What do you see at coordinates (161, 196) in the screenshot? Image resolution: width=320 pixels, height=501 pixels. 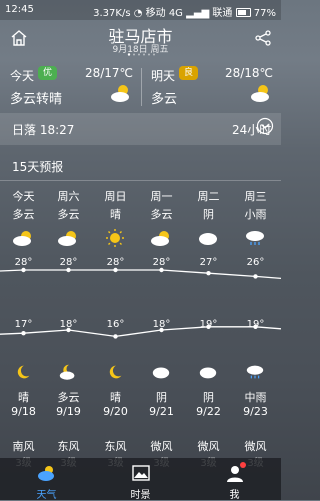 I see `forecast-day-name: 周一` at bounding box center [161, 196].